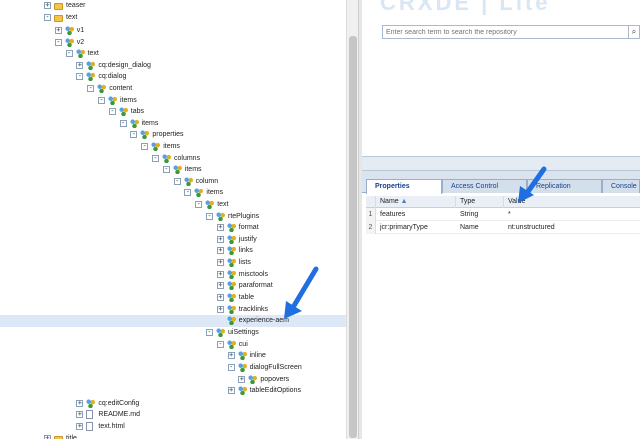 The image size is (640, 439). Describe the element at coordinates (633, 32) in the screenshot. I see `search-icon: ⌕` at that location.